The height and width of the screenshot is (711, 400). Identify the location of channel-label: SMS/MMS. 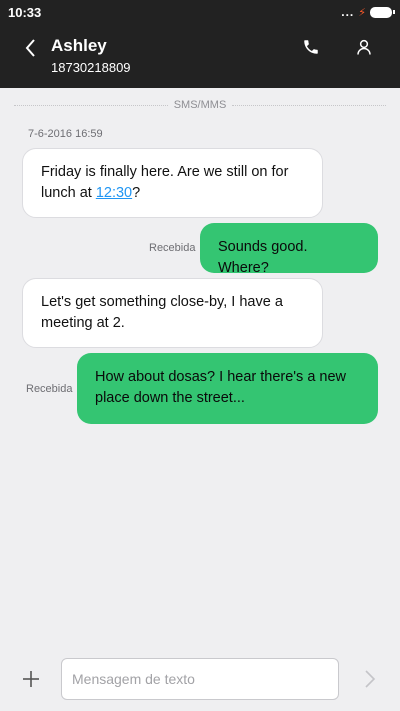
(200, 105).